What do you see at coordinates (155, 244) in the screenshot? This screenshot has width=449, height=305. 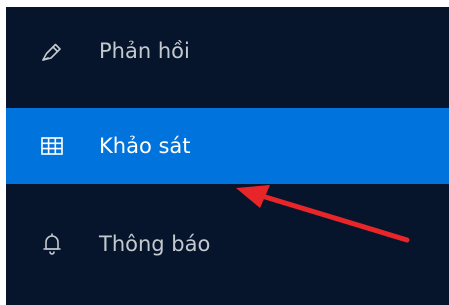 I see `menu-item-label: Thông báo` at bounding box center [155, 244].